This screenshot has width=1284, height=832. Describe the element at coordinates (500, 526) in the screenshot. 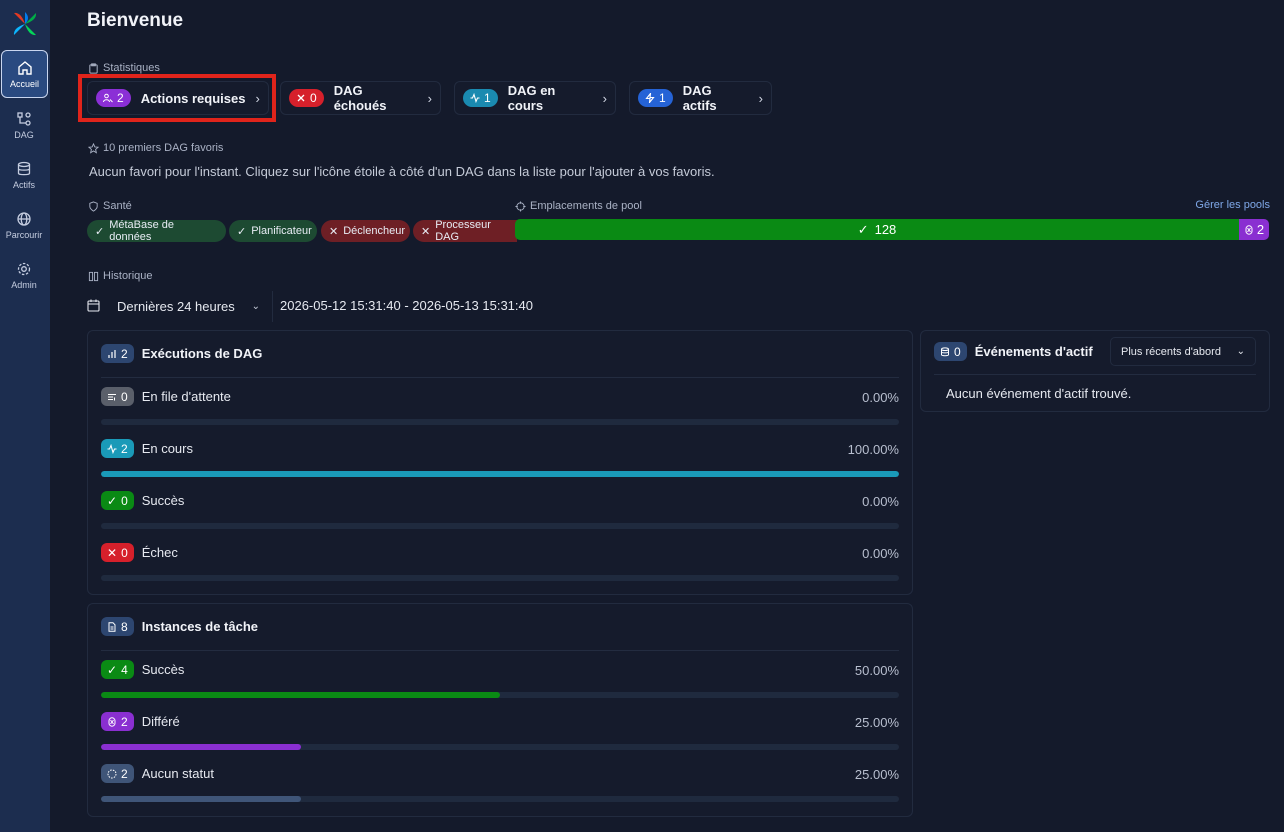

I see `success-progress-track` at that location.